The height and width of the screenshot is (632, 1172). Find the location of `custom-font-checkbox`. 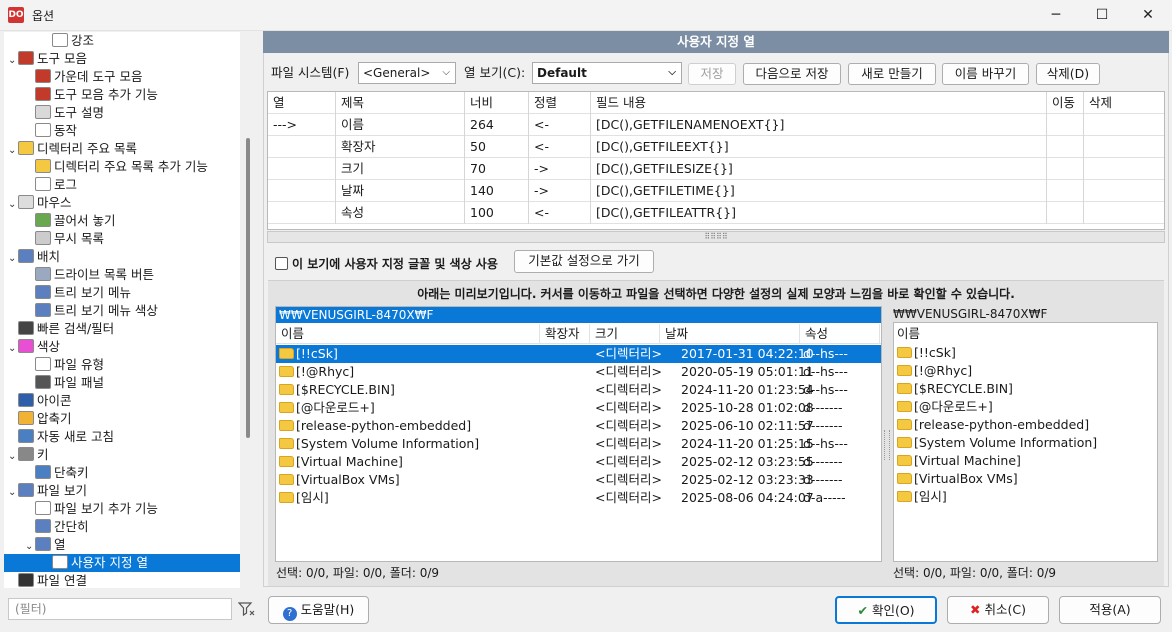

custom-font-checkbox is located at coordinates (281, 263).